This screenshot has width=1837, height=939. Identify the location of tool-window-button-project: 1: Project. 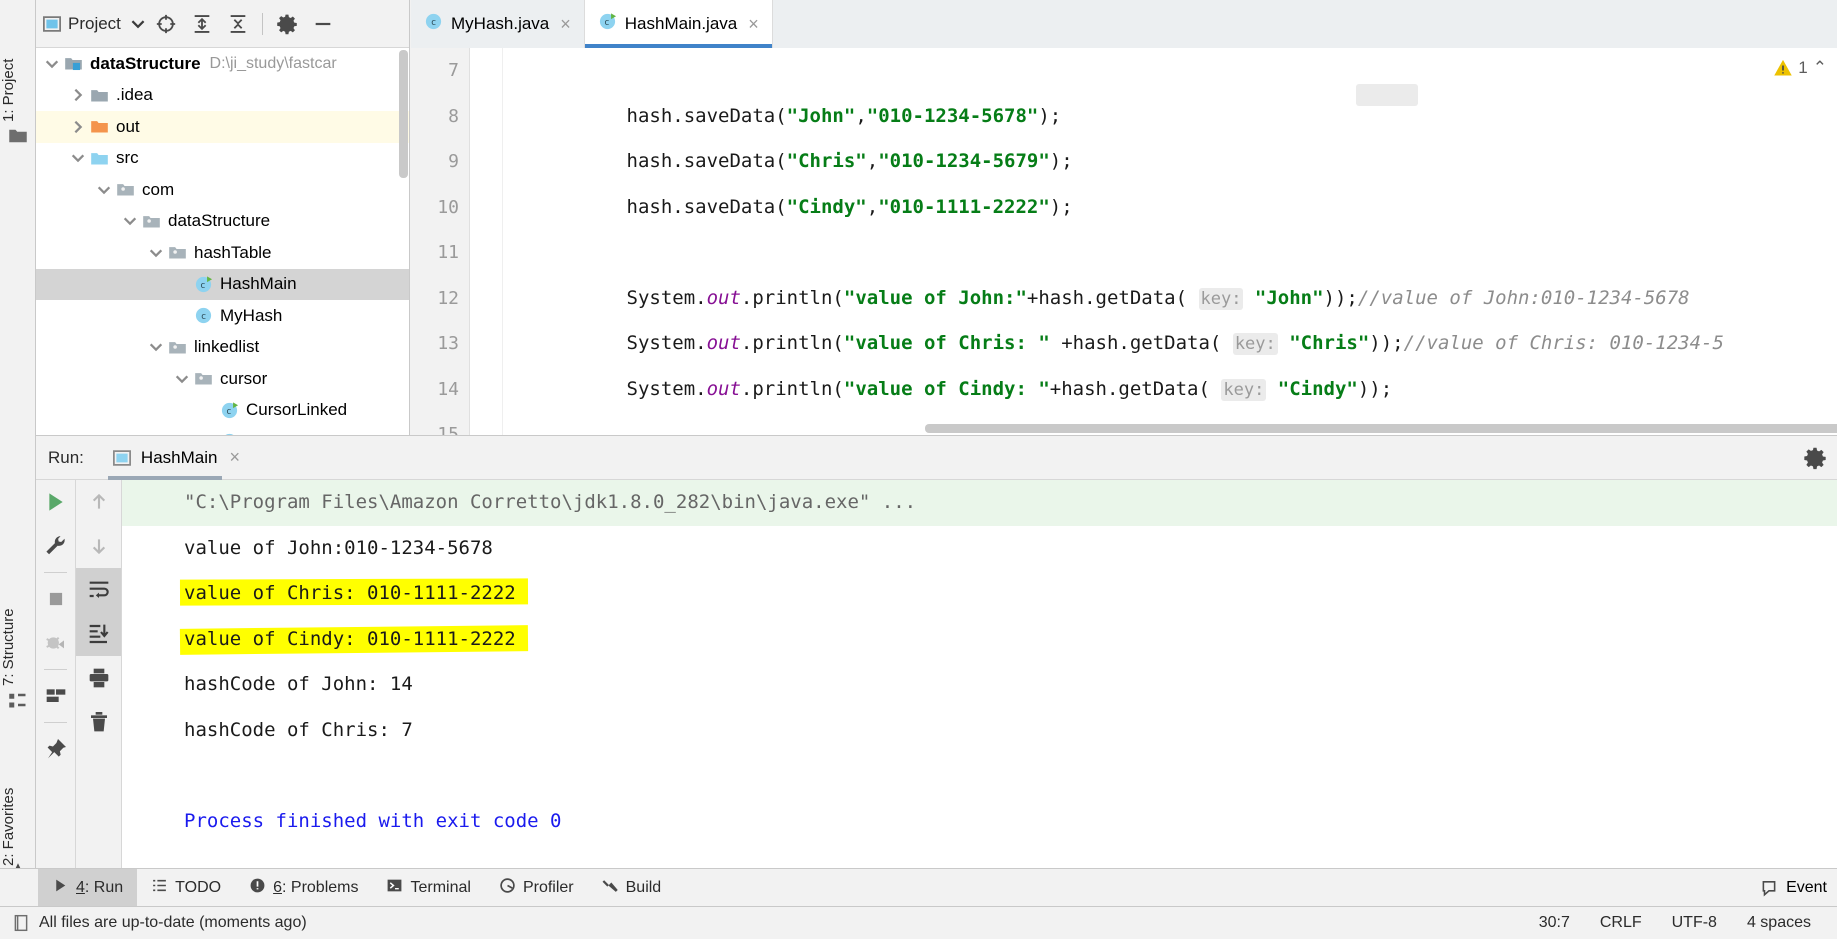
(18, 66).